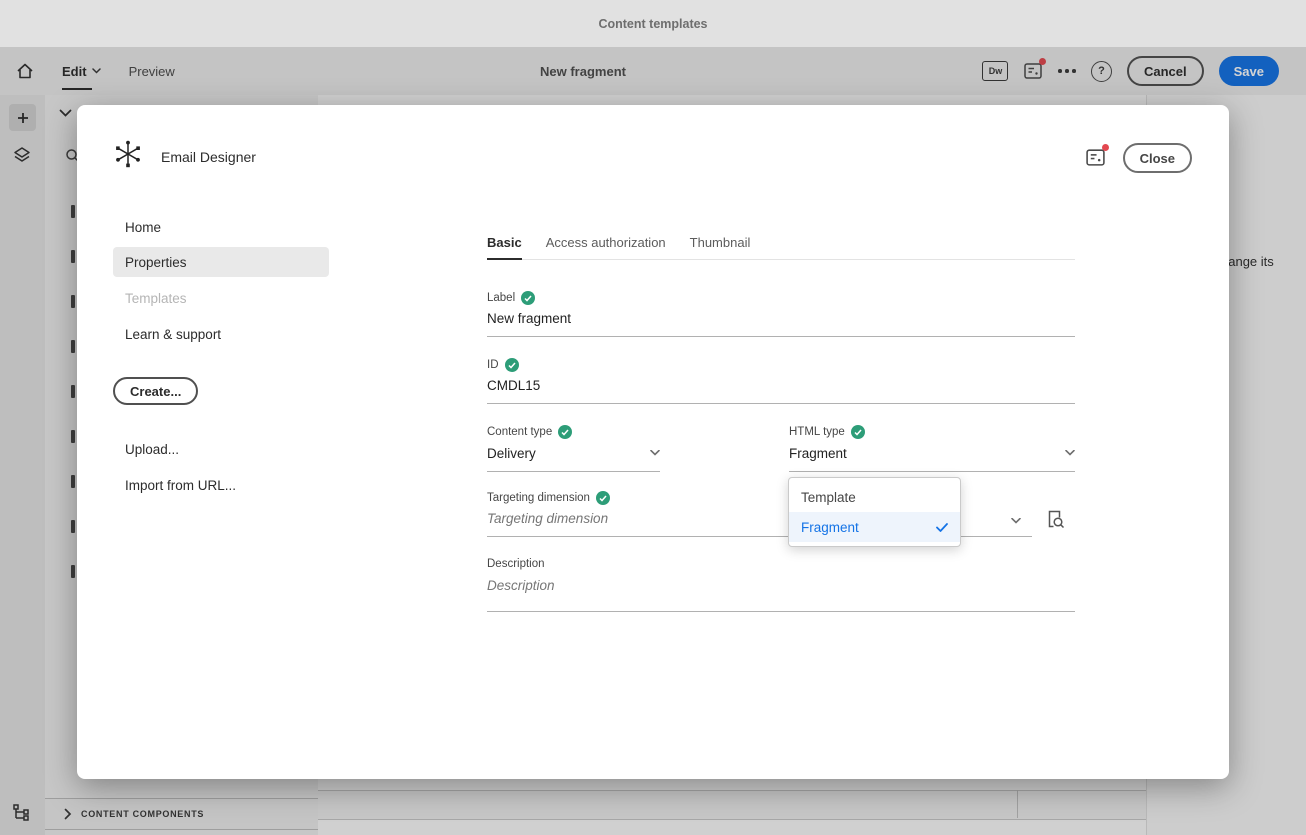 Image resolution: width=1306 pixels, height=835 pixels. I want to click on tab-basic: Basic, so click(504, 242).